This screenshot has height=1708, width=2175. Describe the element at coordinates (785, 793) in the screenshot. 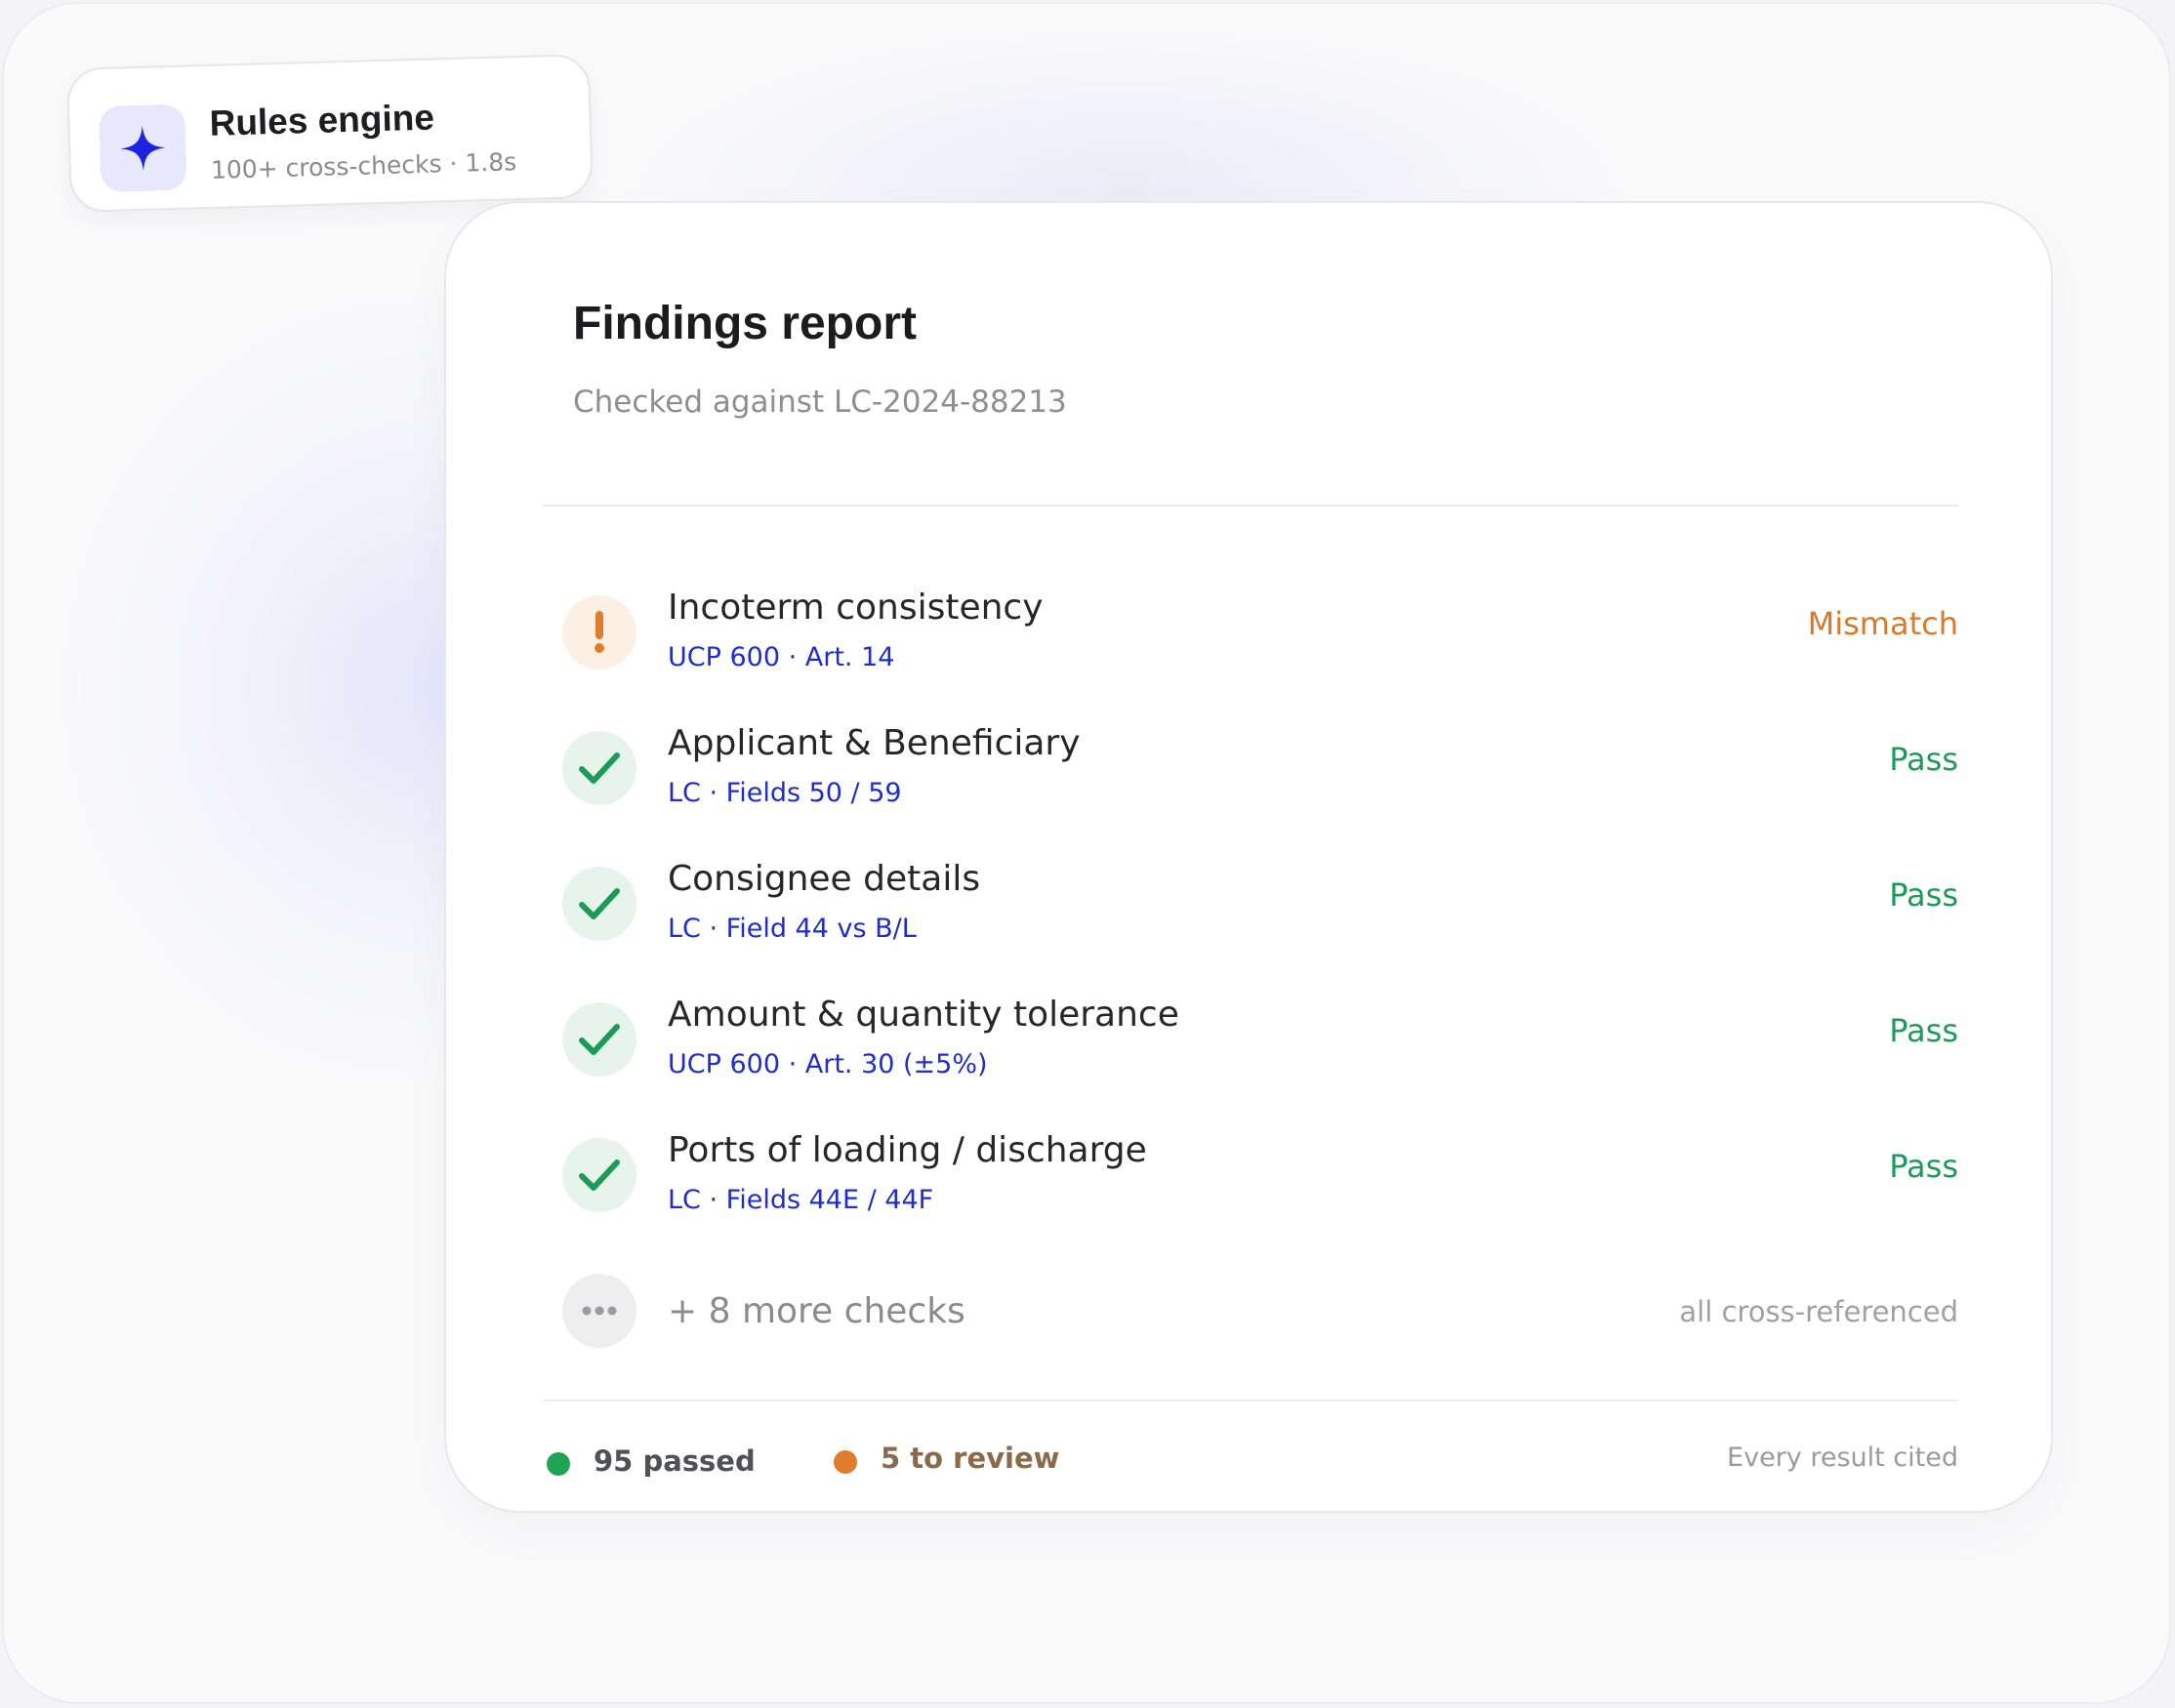

I see `finding-reference: LC · Fields 50 / 59` at that location.